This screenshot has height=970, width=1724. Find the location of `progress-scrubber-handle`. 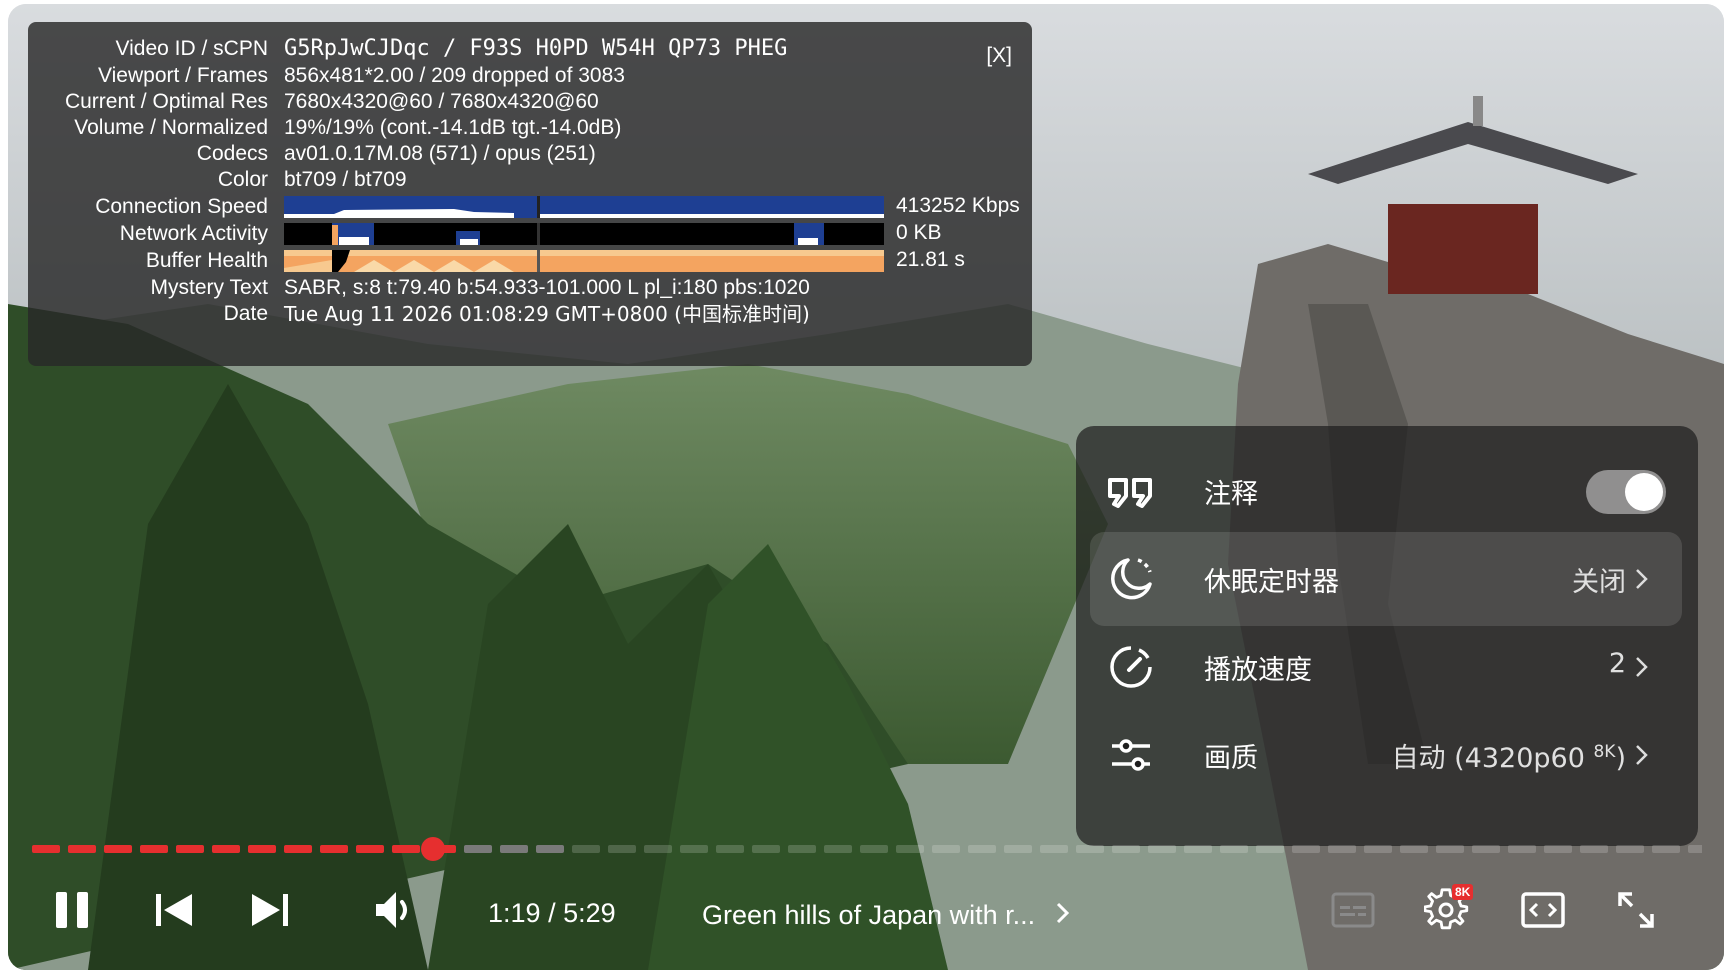

progress-scrubber-handle is located at coordinates (432, 849).